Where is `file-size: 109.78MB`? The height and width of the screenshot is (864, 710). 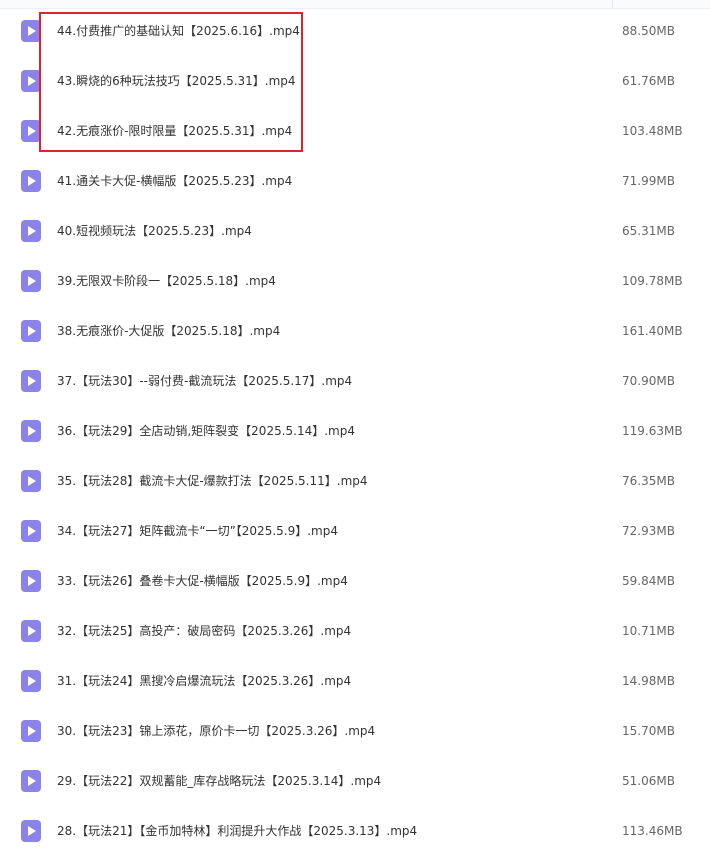
file-size: 109.78MB is located at coordinates (652, 281).